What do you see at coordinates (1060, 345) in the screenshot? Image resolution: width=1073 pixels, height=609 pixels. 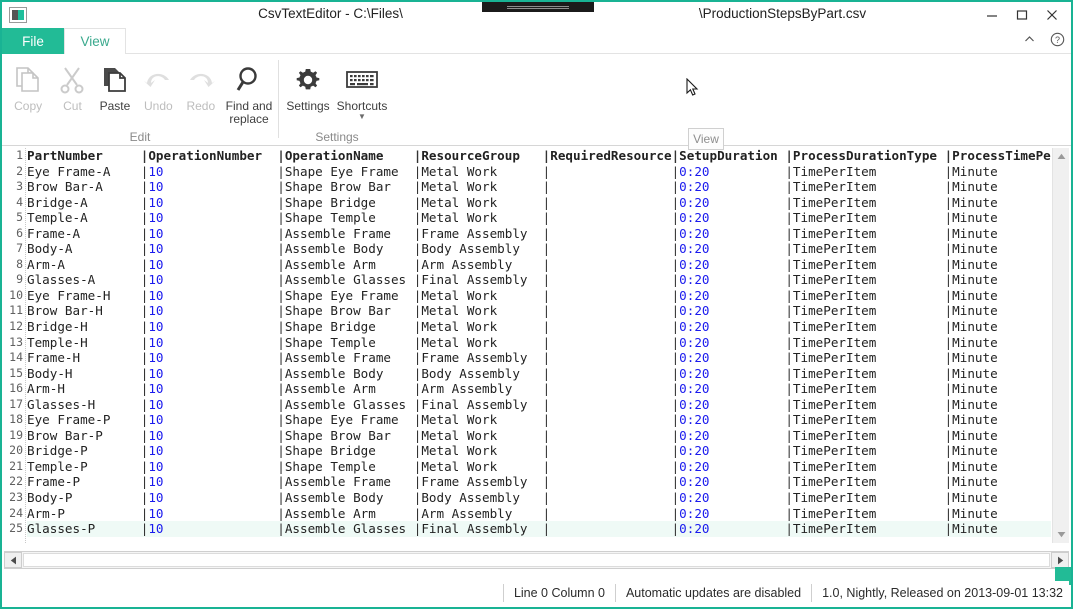 I see `vertical-scrollbar` at bounding box center [1060, 345].